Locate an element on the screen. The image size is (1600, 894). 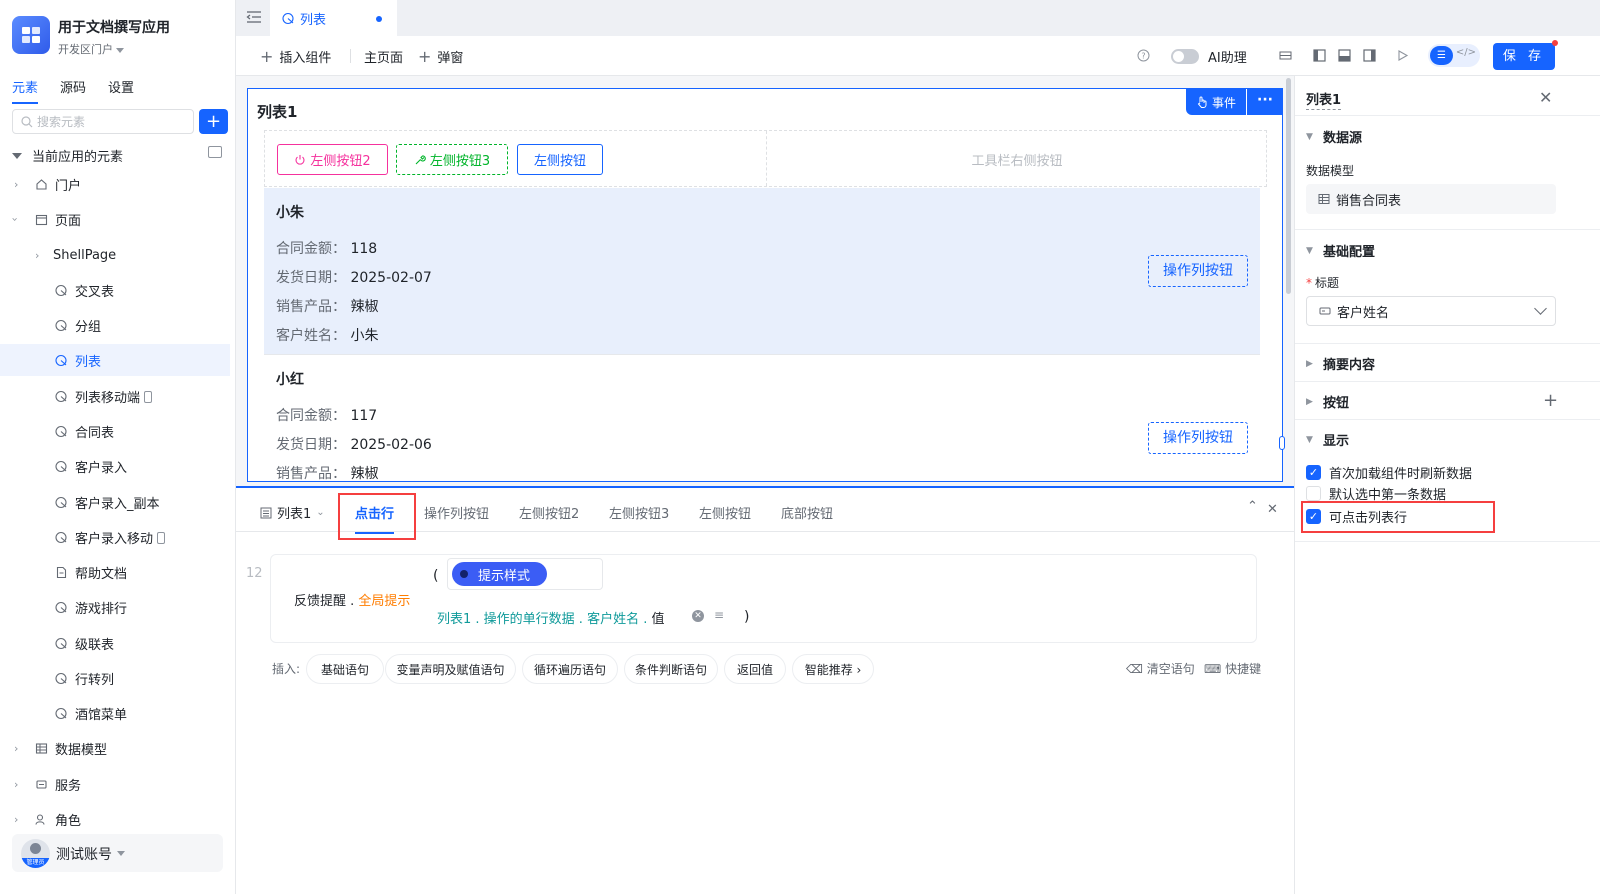
tab-list-page: 列表 is located at coordinates (333, 18).